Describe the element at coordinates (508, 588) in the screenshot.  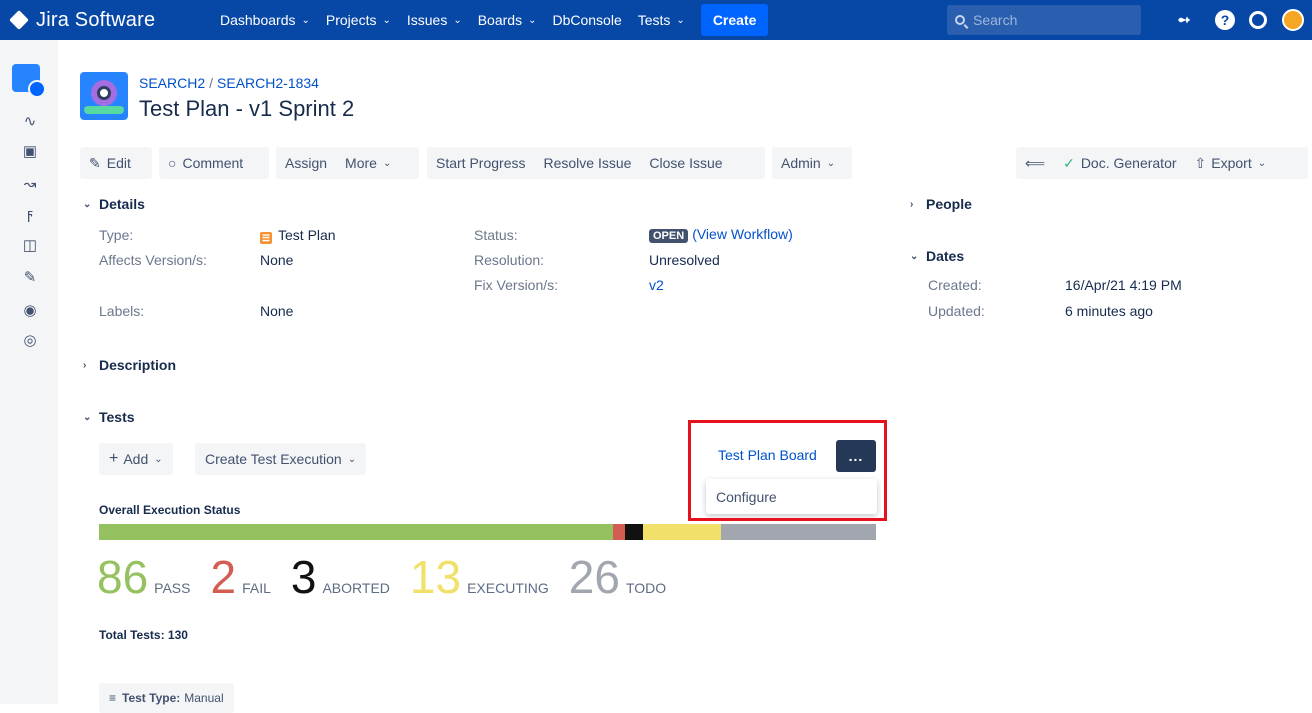
I see `status-label-executing: EXECUTING` at that location.